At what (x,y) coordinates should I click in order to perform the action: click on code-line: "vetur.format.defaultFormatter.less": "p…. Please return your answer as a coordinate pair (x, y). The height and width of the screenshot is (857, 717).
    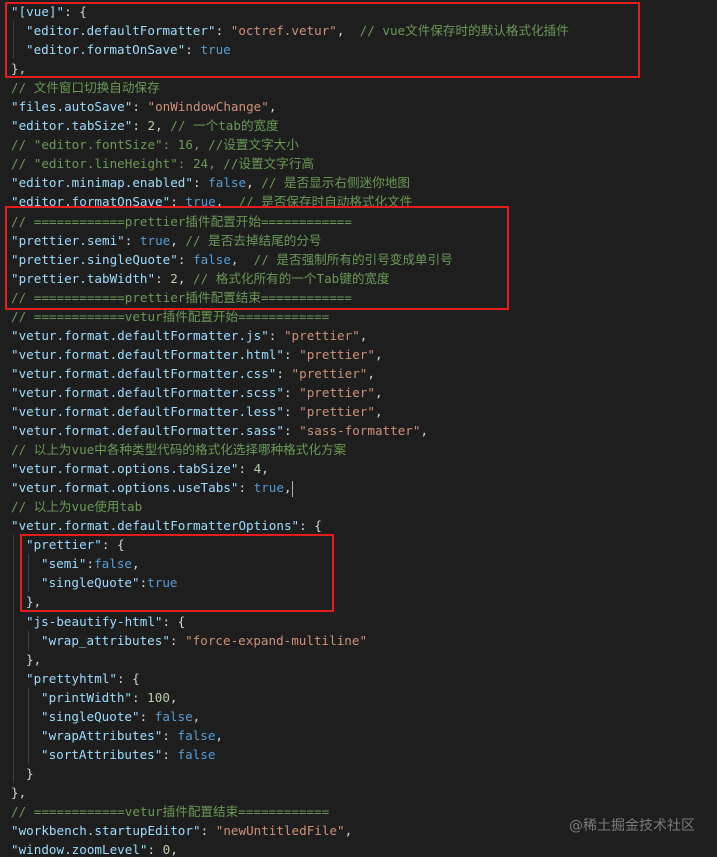
    Looking at the image, I should click on (358, 411).